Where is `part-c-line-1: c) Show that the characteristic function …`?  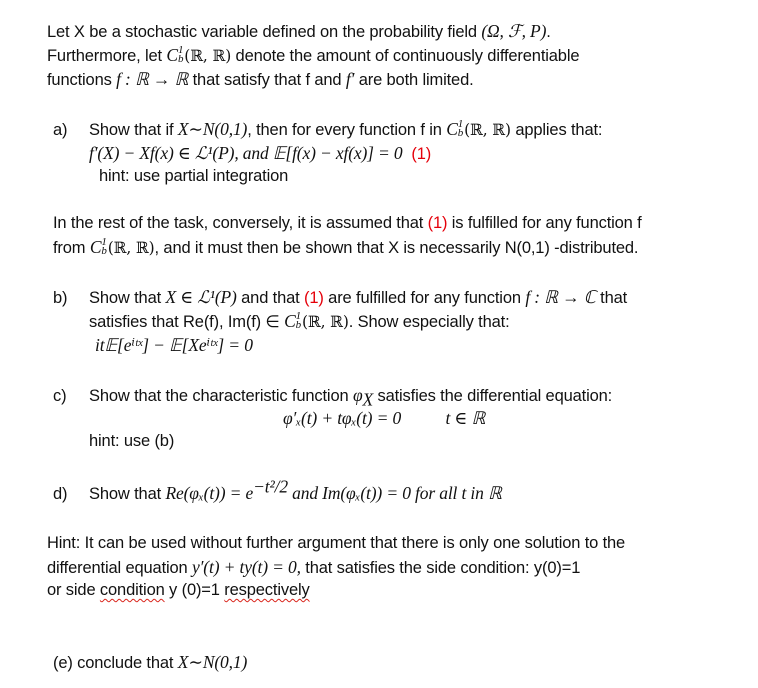
part-c-line-1: c) Show that the characteristic function … is located at coordinates (333, 397).